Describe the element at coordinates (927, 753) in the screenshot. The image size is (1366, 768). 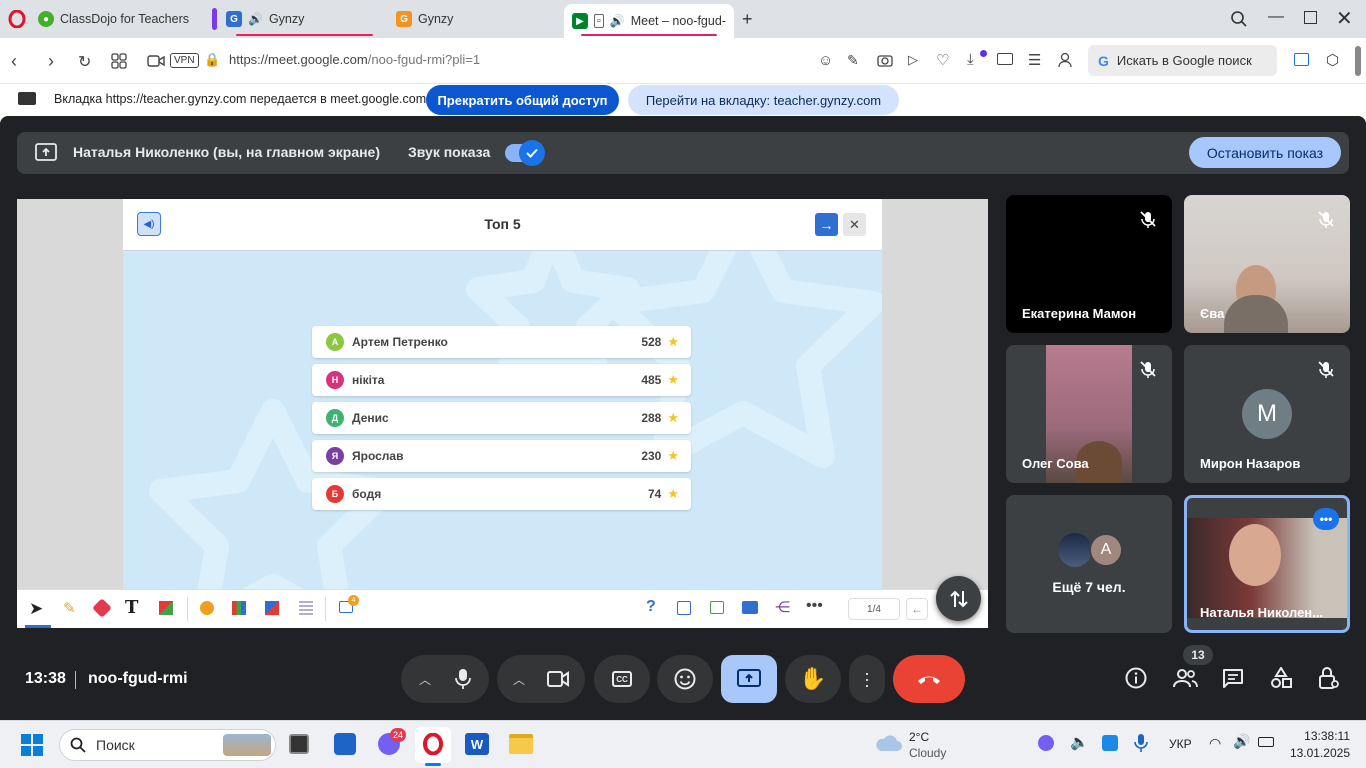
I see `weather-desc: Cloudy` at that location.